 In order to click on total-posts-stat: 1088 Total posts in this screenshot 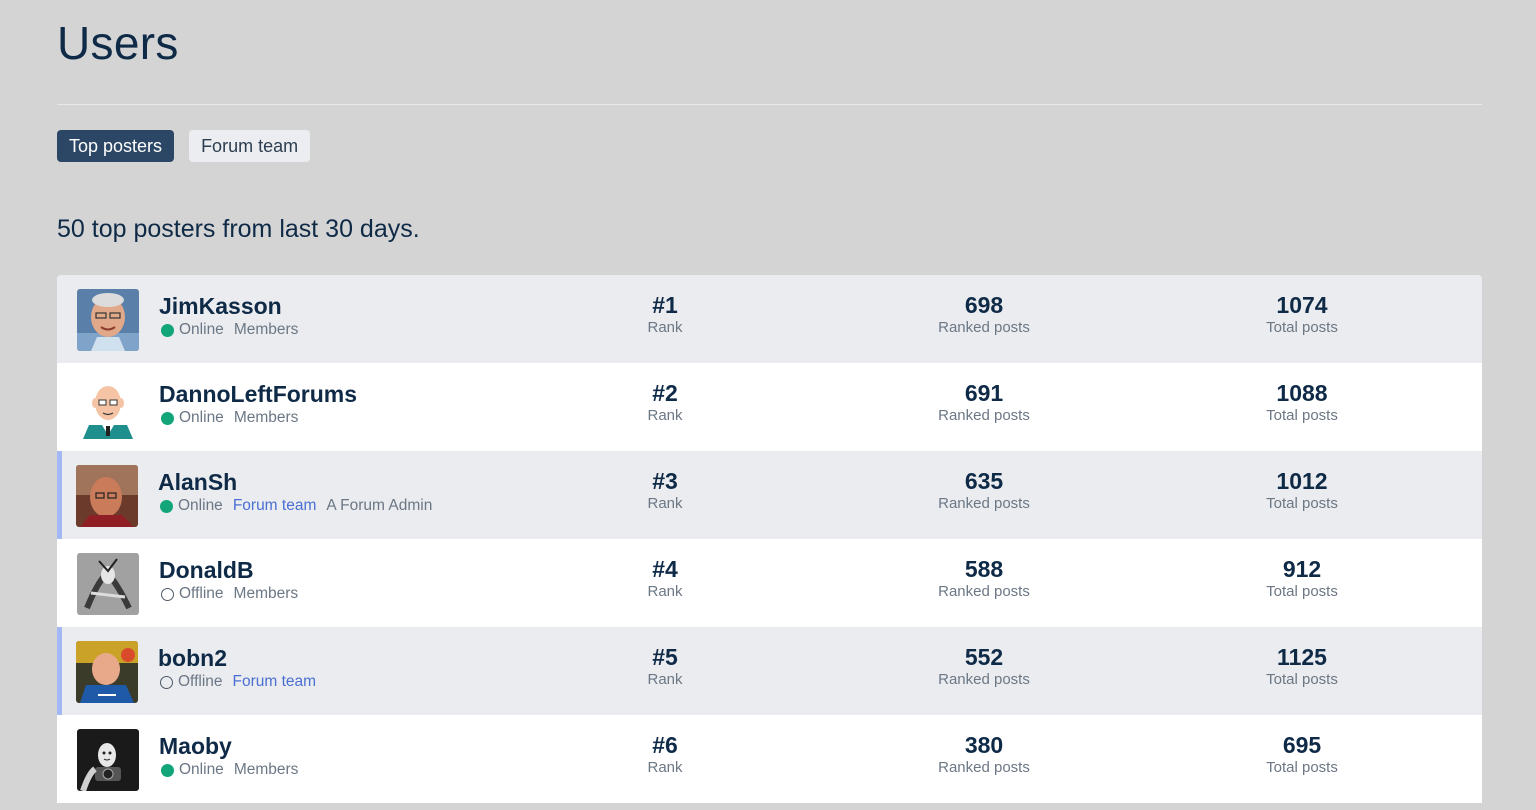, I will do `click(1302, 403)`.